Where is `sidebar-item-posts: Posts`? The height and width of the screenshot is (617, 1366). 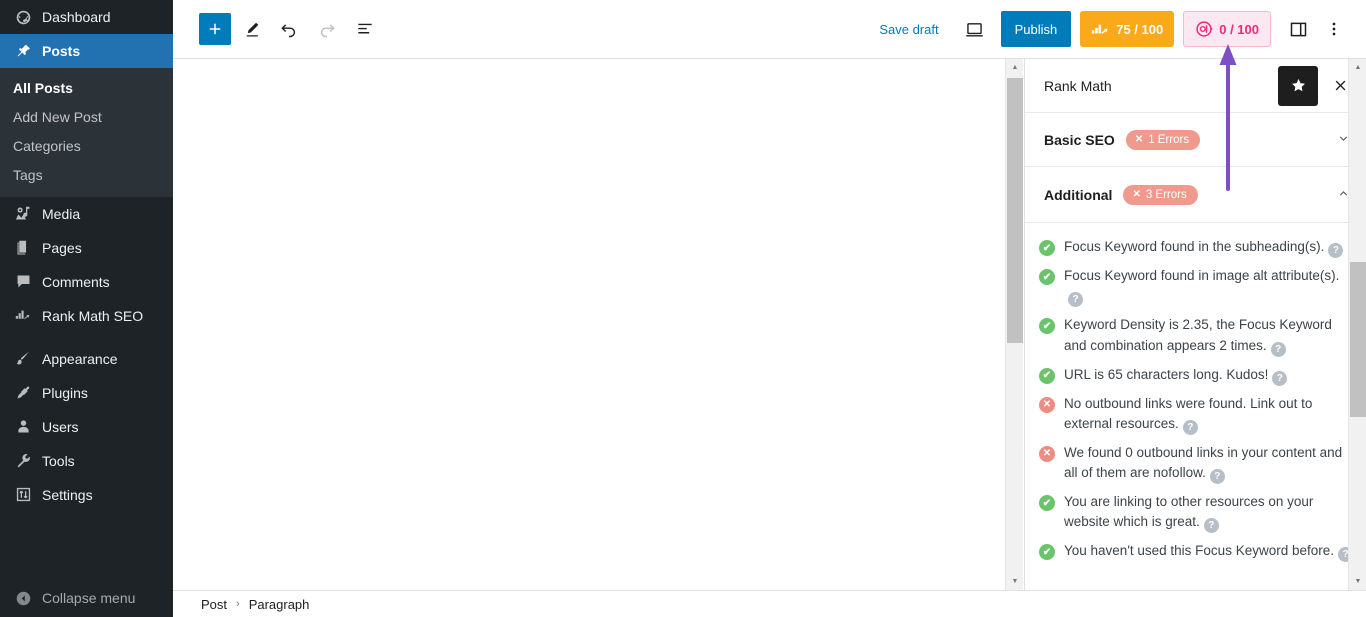
sidebar-item-posts: Posts is located at coordinates (86, 51).